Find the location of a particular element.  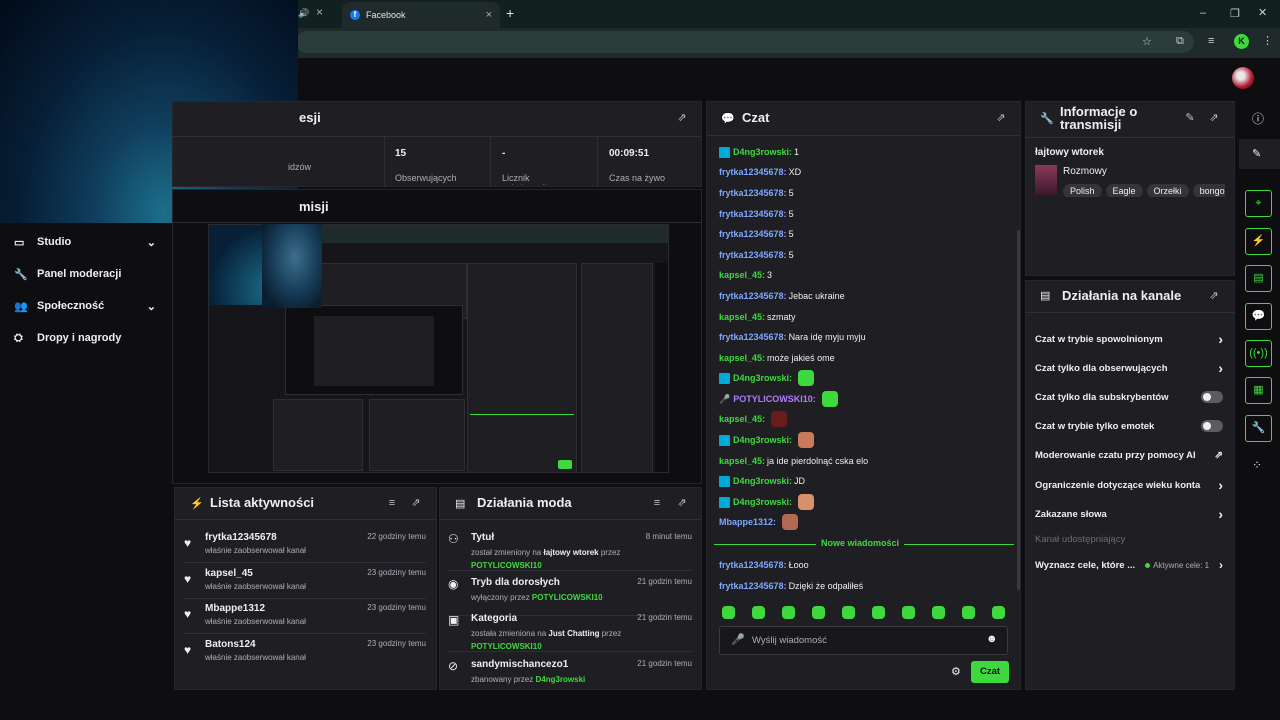

tag-list: Polish Eagle Orzełki bongo is located at coordinates (1144, 189).